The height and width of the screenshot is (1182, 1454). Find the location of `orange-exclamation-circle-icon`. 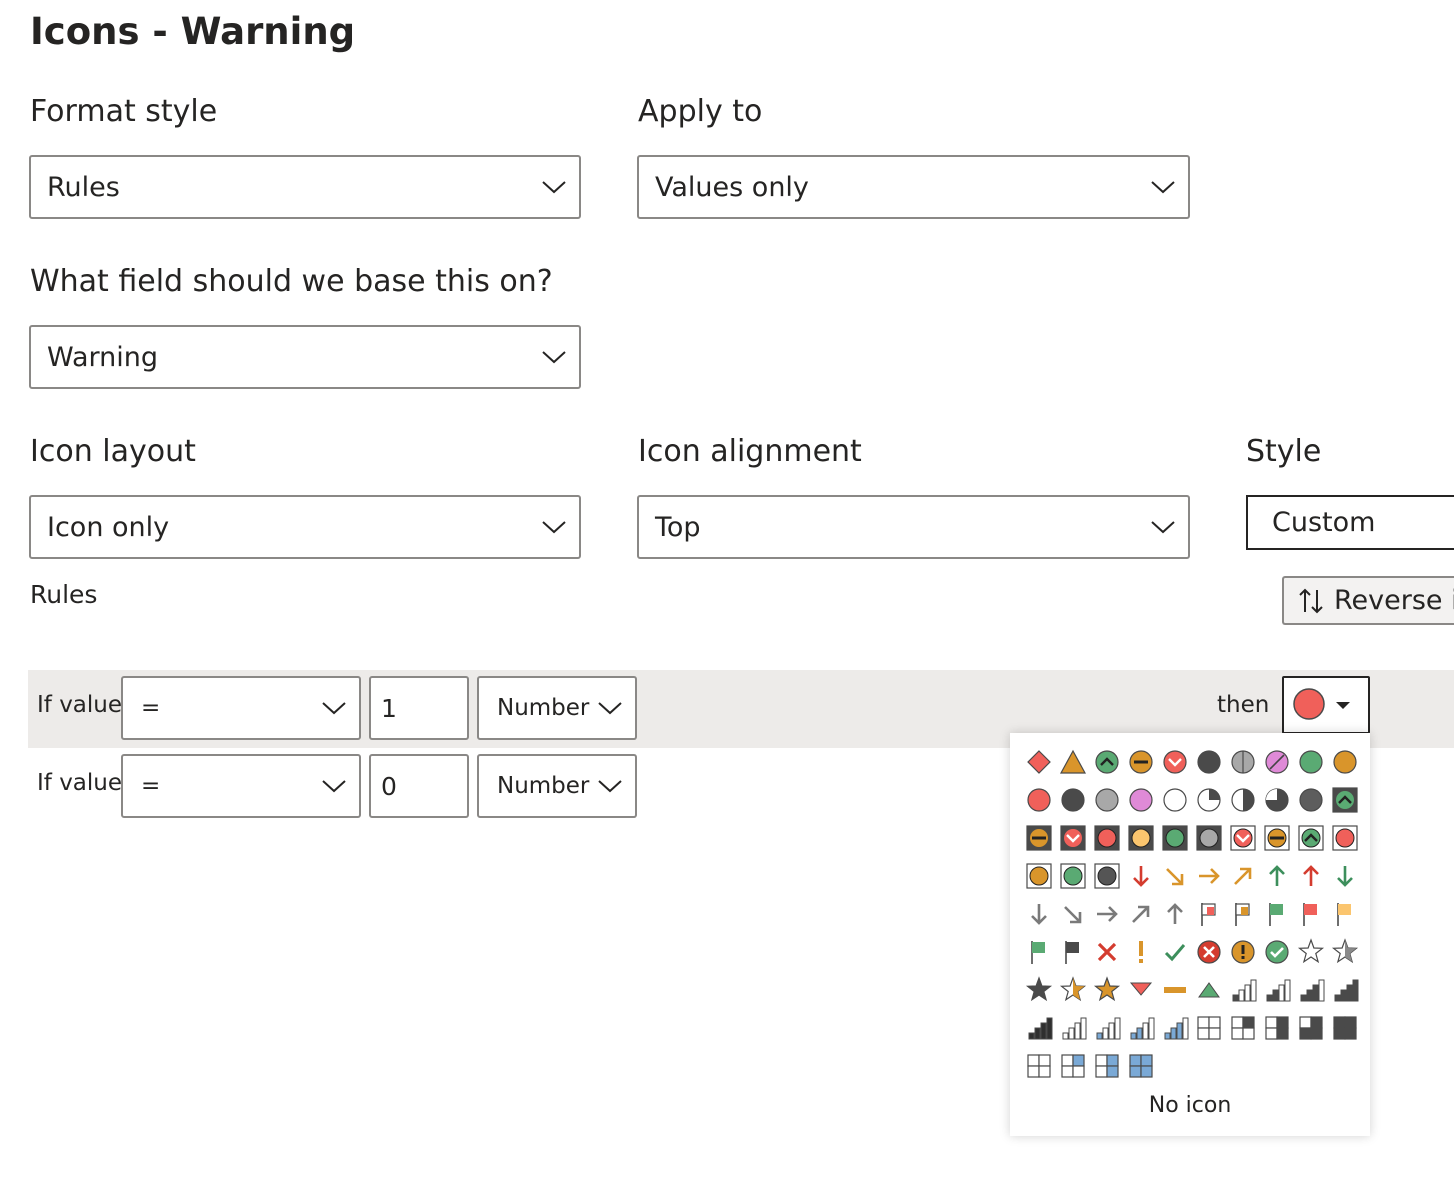

orange-exclamation-circle-icon is located at coordinates (1243, 952).